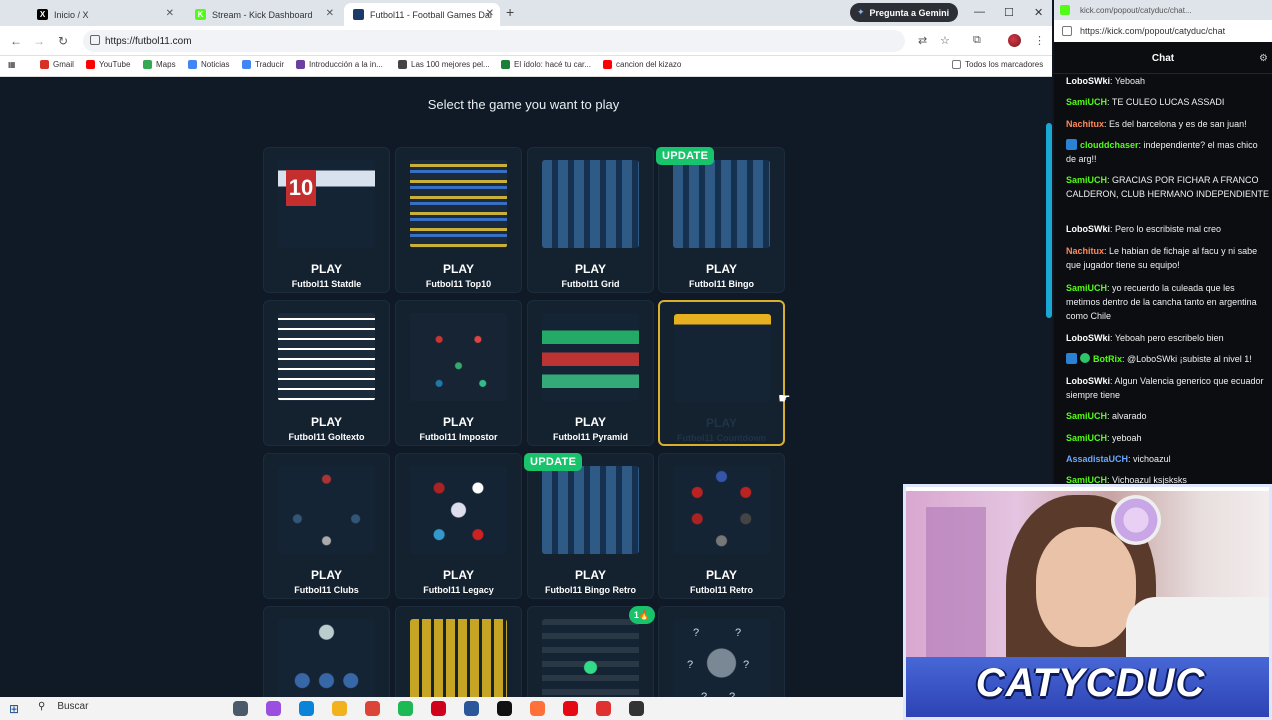 This screenshot has width=1272, height=720. What do you see at coordinates (784, 398) in the screenshot?
I see `mouse-cursor-icon: ☛` at bounding box center [784, 398].